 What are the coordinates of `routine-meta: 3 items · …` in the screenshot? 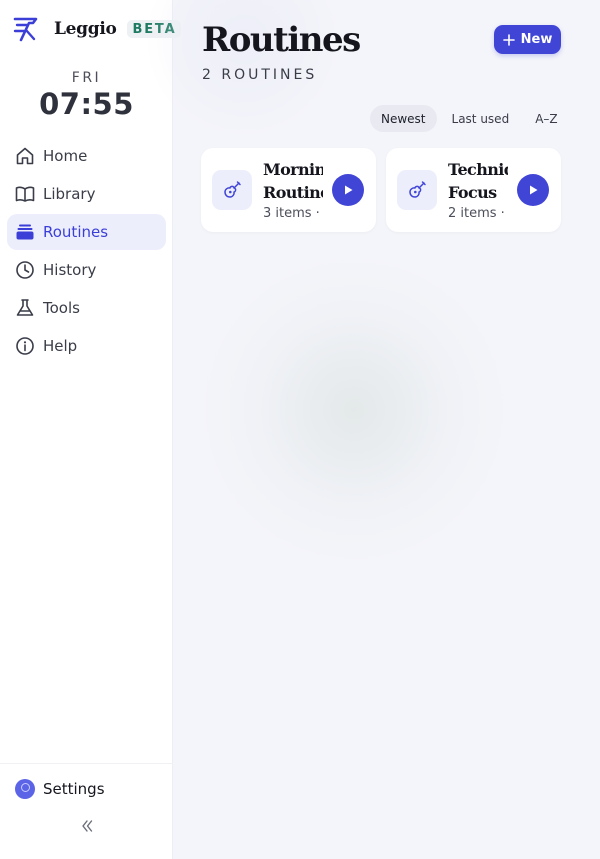 It's located at (293, 213).